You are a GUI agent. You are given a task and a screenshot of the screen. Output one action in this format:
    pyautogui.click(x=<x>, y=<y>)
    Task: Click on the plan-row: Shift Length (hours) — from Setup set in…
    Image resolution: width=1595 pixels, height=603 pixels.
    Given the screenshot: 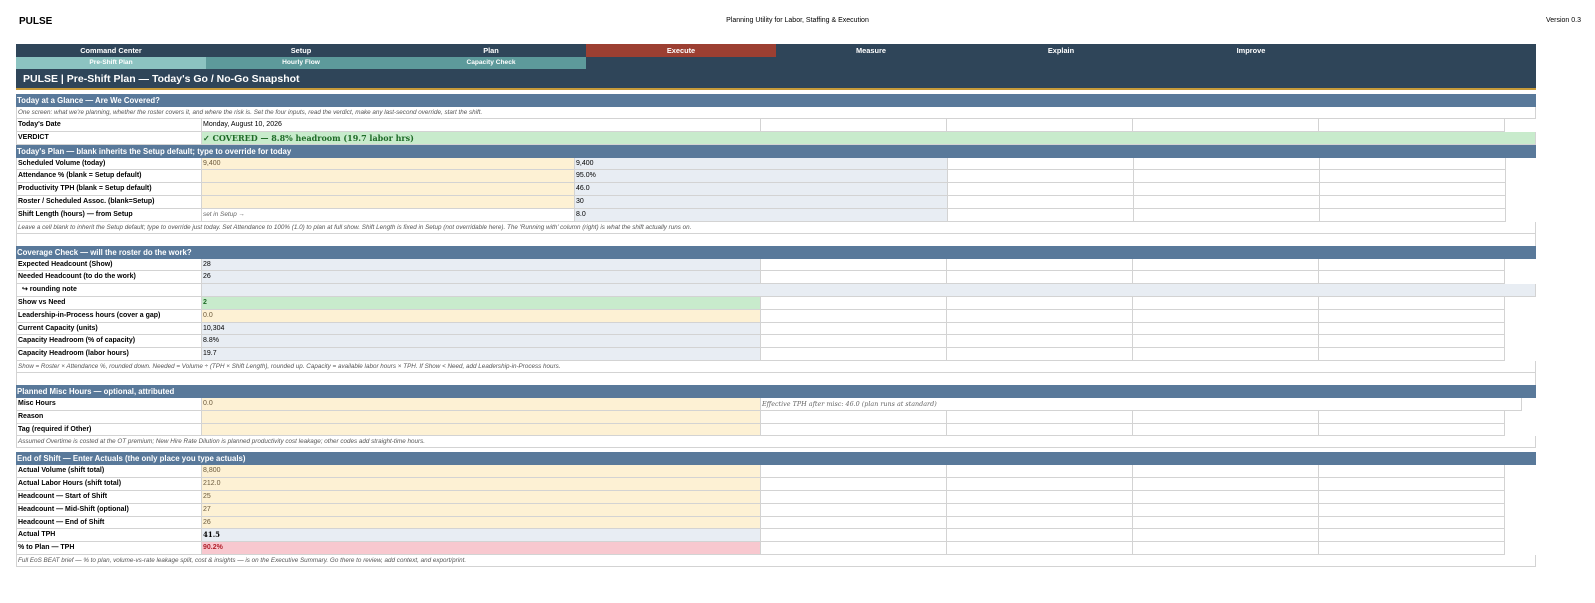 What is the action you would take?
    pyautogui.click(x=776, y=215)
    